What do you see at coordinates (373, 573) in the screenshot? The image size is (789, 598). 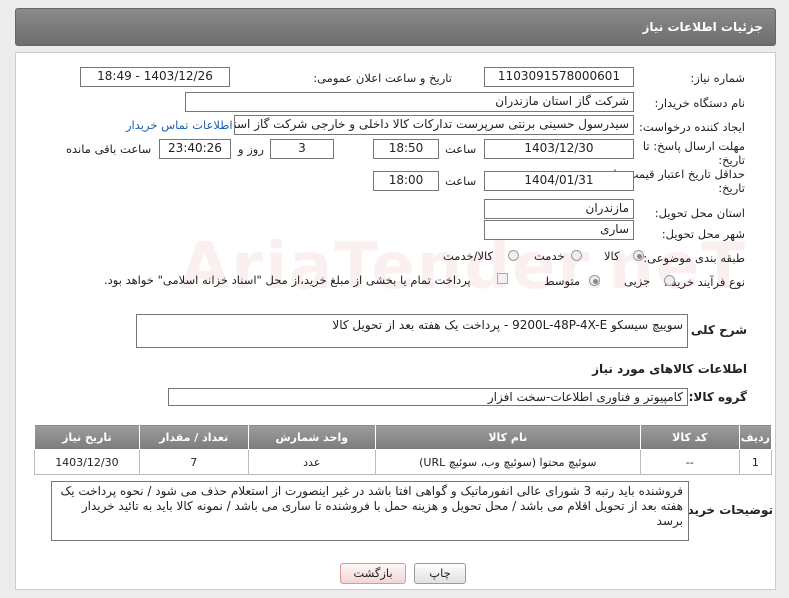 I see `back-button: بازگشت` at bounding box center [373, 573].